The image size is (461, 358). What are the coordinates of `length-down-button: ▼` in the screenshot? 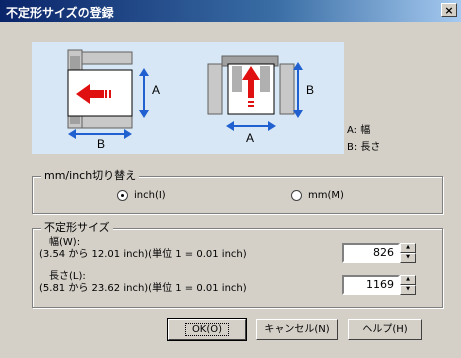 It's located at (408, 290).